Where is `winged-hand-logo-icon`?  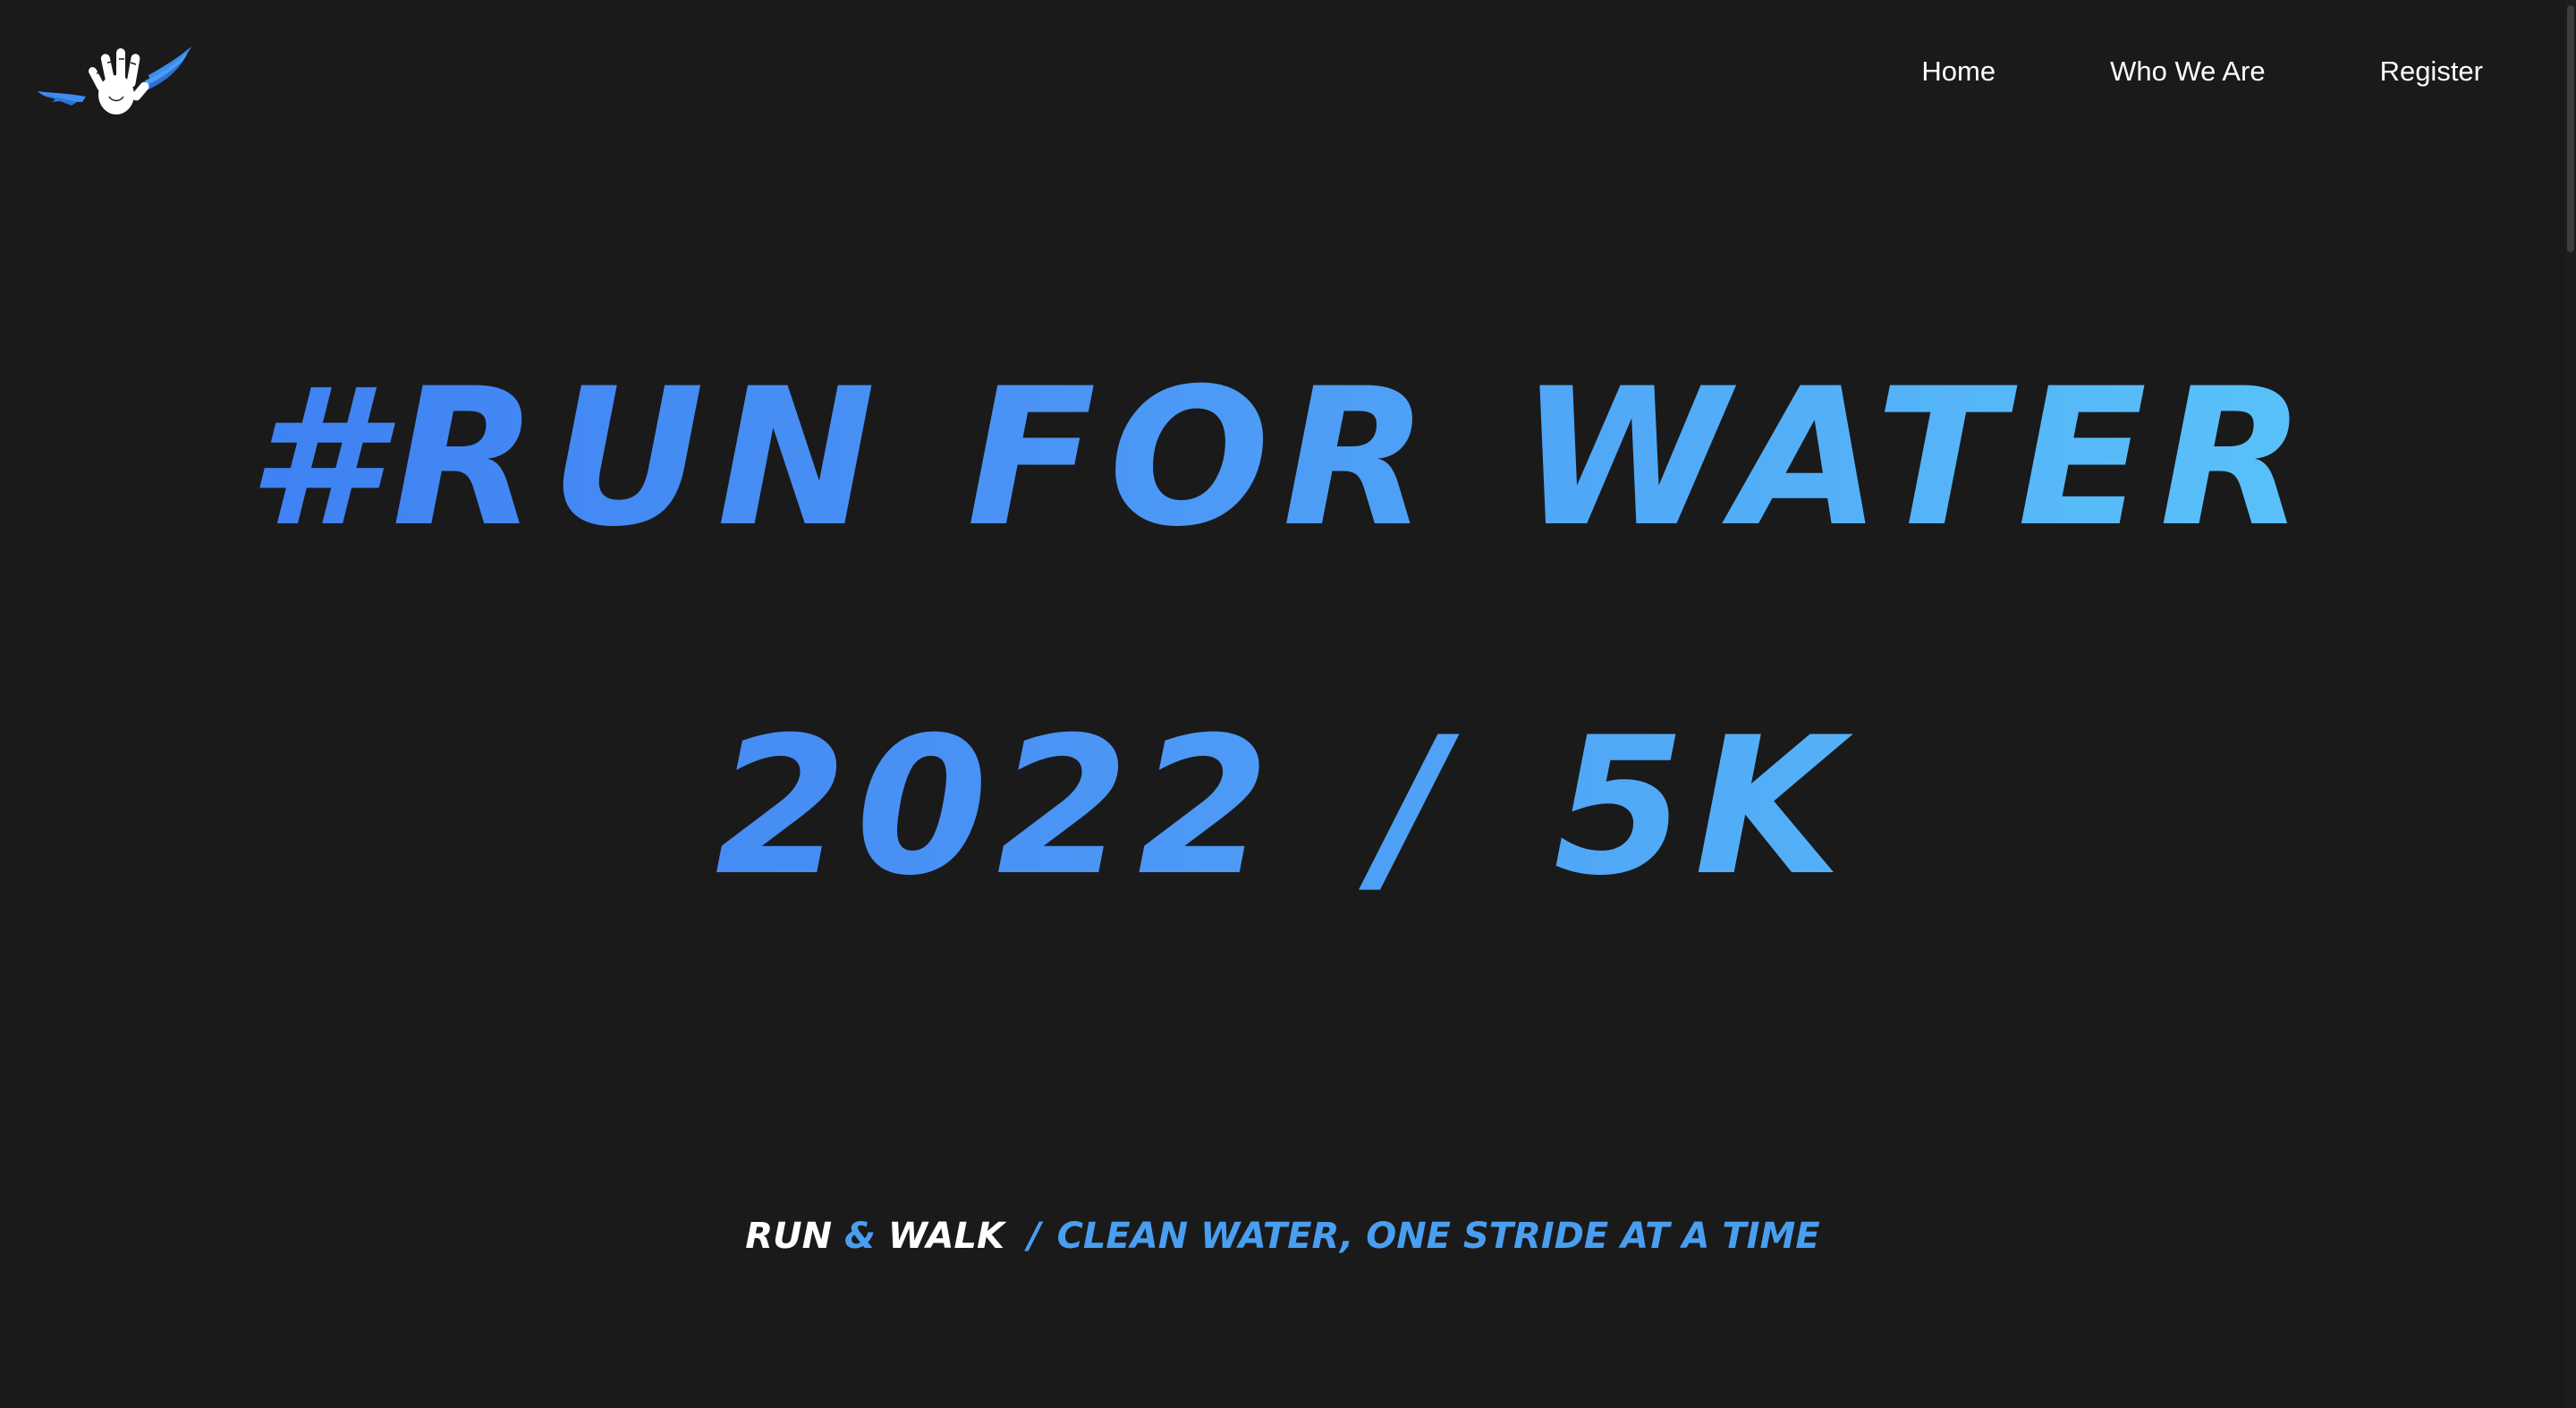
winged-hand-logo-icon is located at coordinates (114, 81).